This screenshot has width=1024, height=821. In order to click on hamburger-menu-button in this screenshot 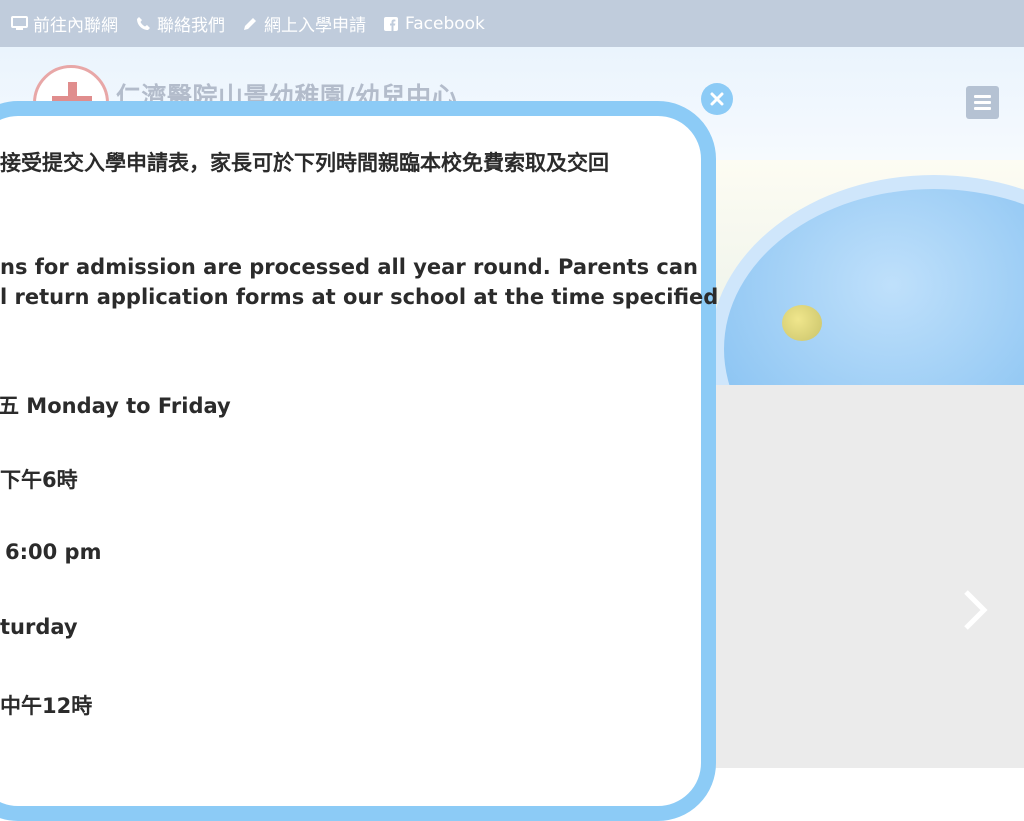, I will do `click(982, 102)`.